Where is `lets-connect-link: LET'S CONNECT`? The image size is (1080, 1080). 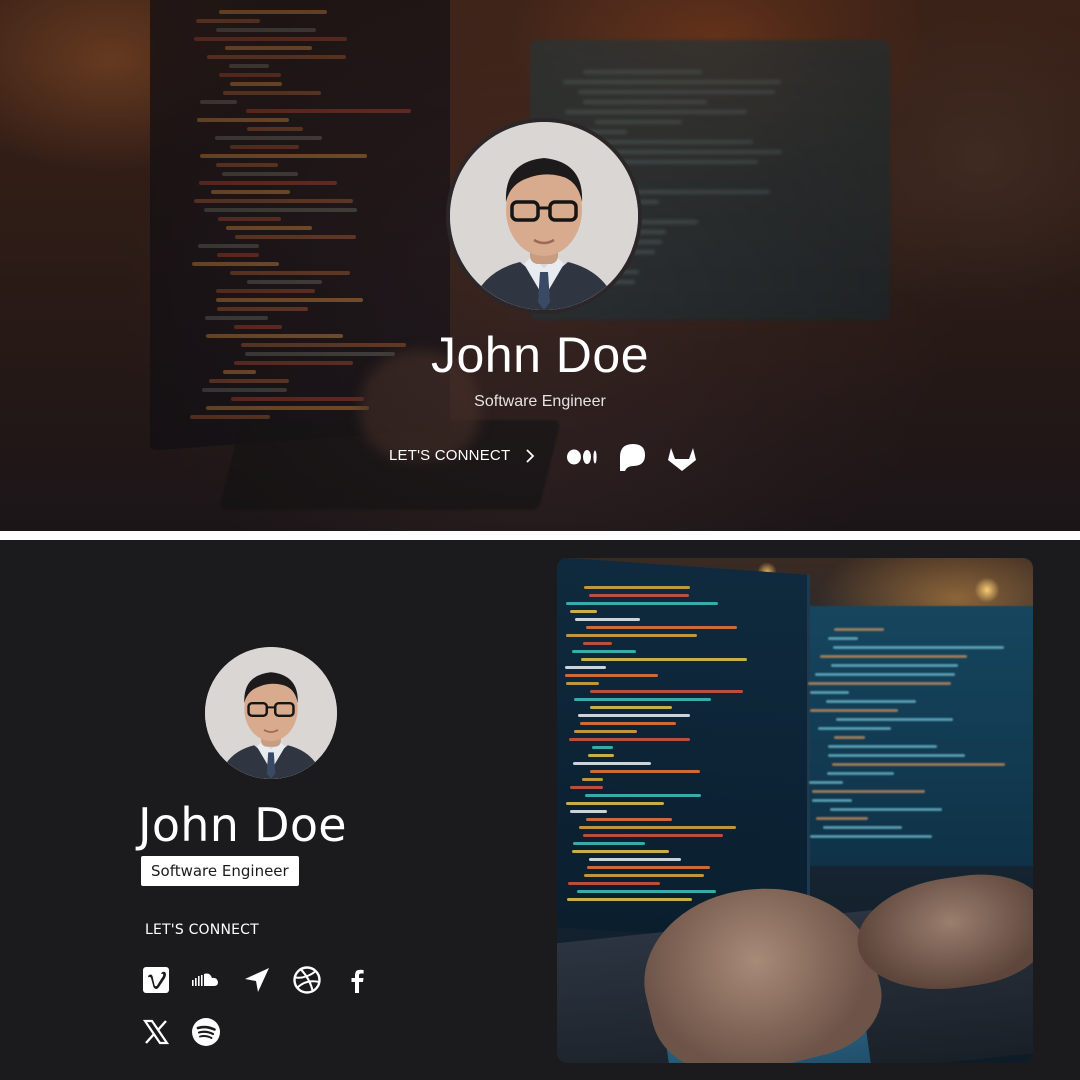 lets-connect-link: LET'S CONNECT is located at coordinates (462, 455).